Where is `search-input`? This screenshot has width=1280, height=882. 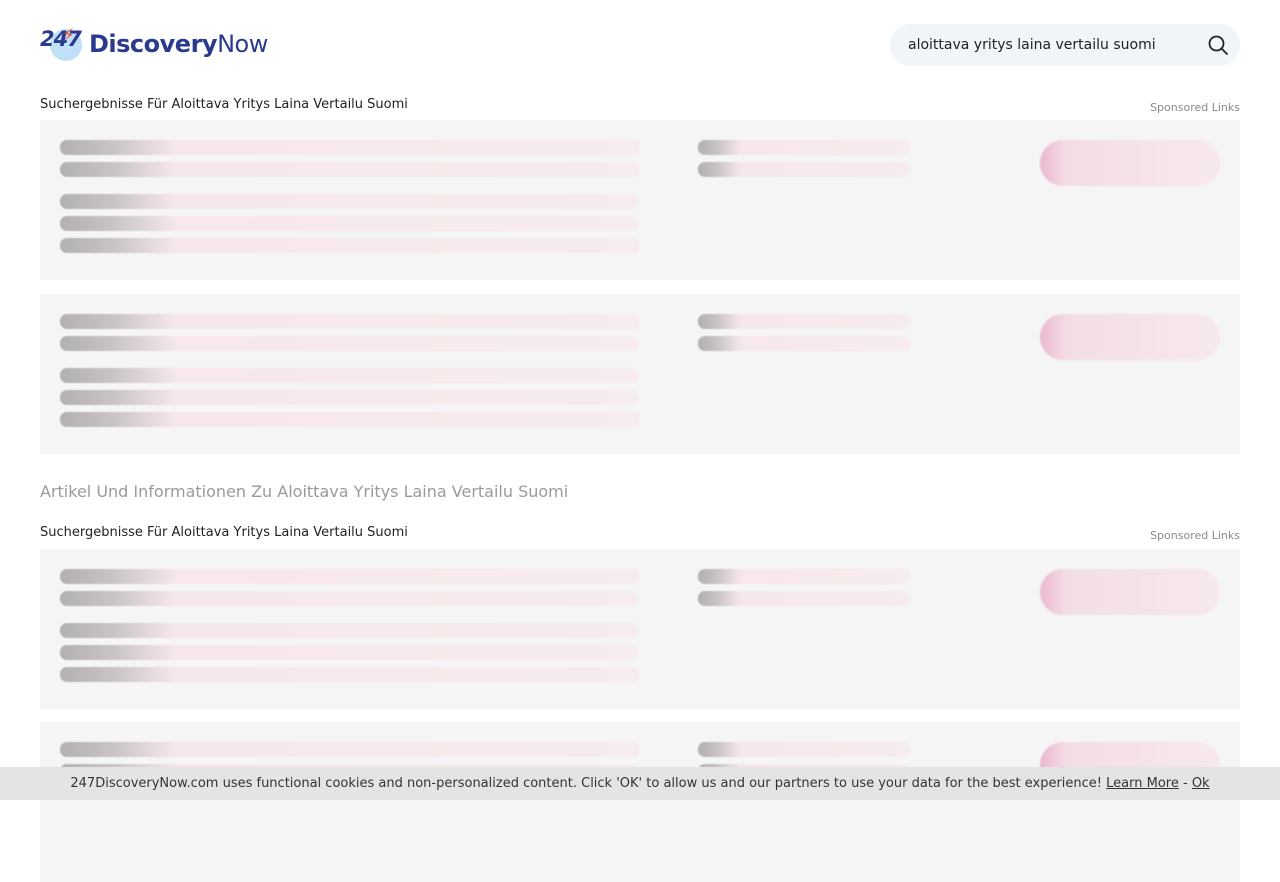 search-input is located at coordinates (1053, 45).